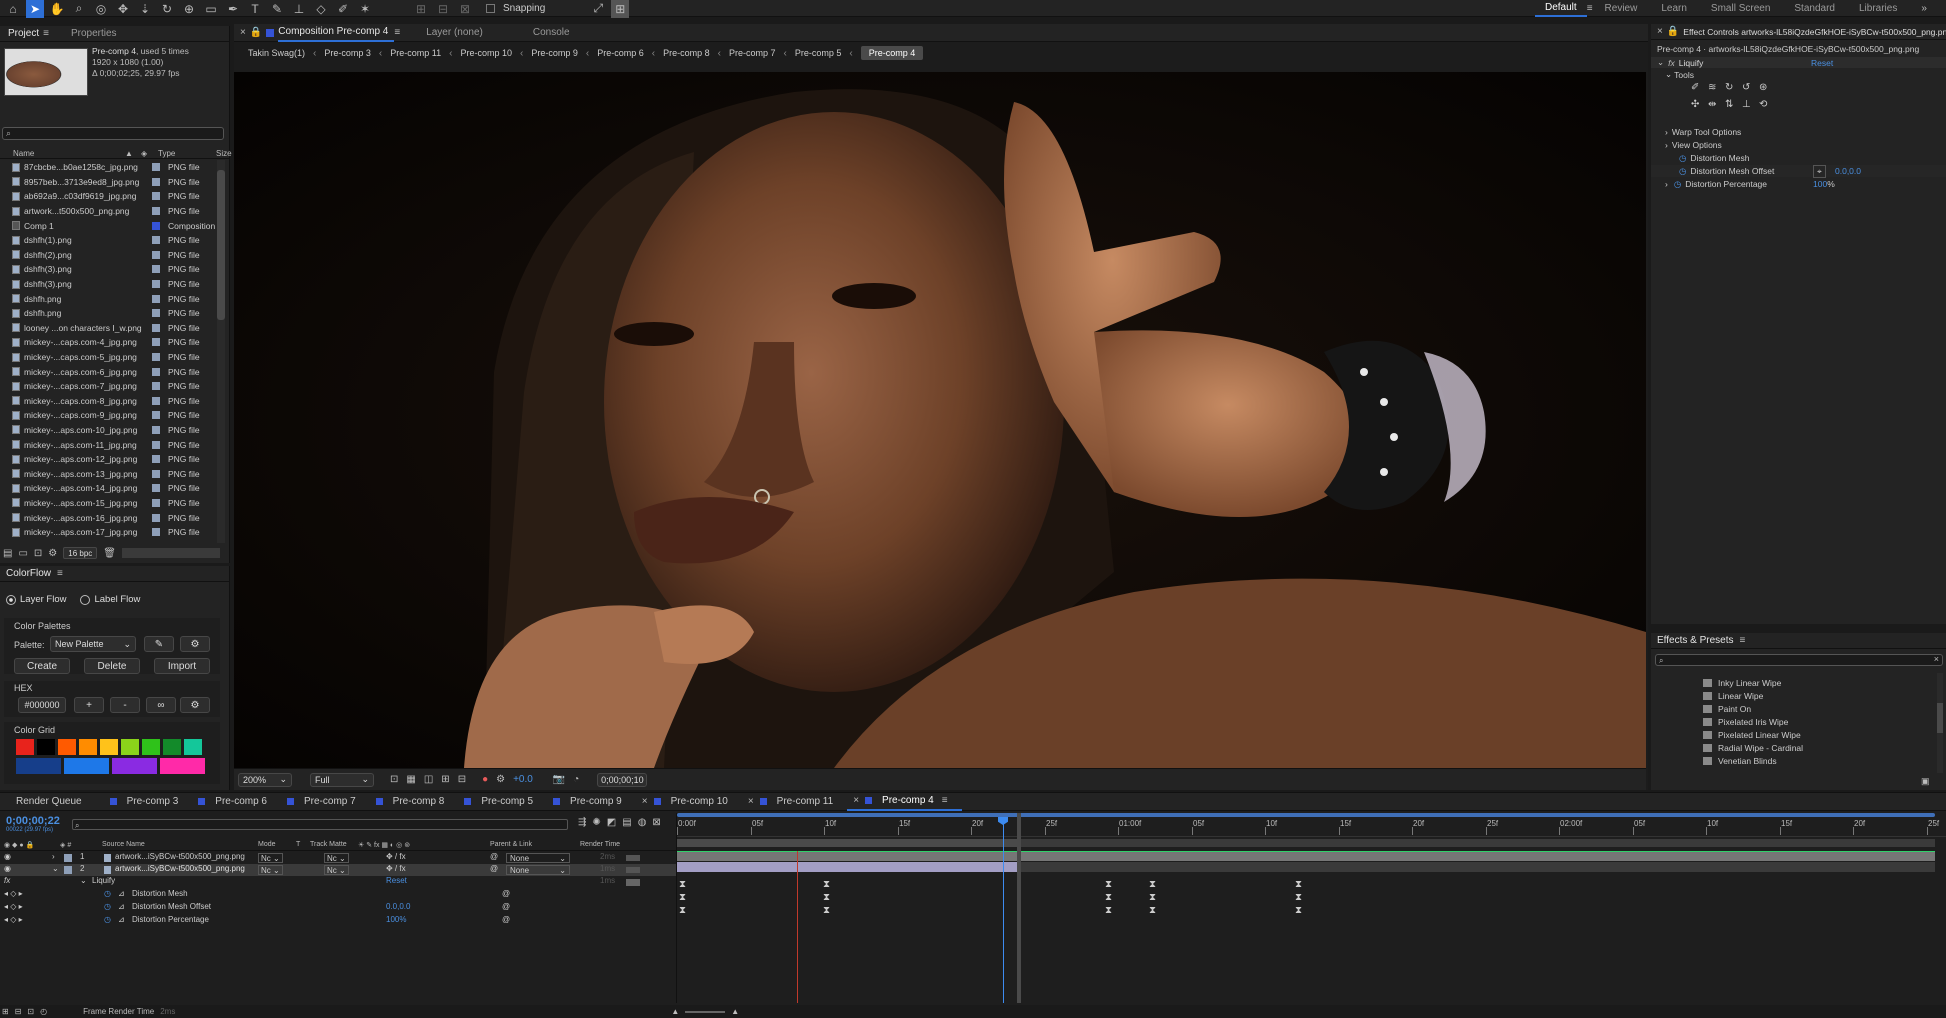  Describe the element at coordinates (121, 893) in the screenshot. I see `graph-icon: ⊿` at that location.